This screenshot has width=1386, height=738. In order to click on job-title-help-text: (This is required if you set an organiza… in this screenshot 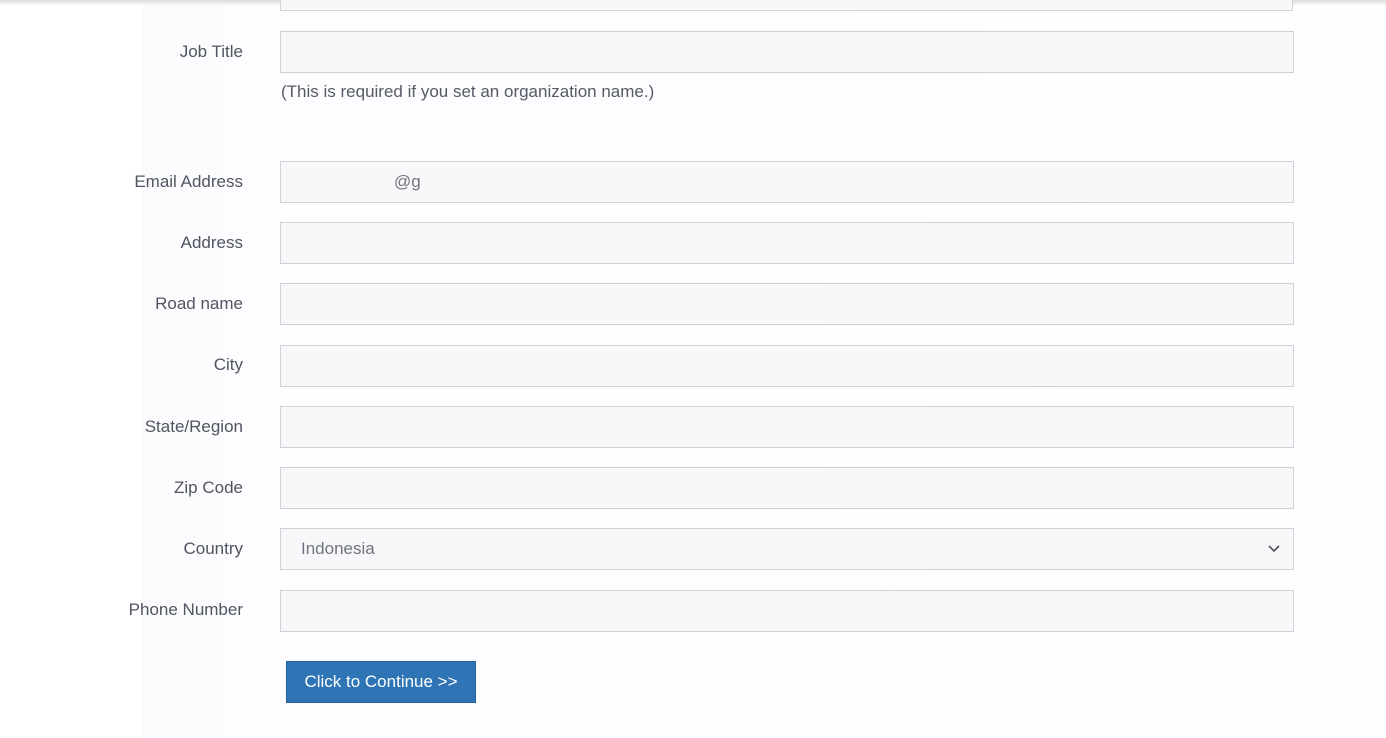, I will do `click(468, 91)`.